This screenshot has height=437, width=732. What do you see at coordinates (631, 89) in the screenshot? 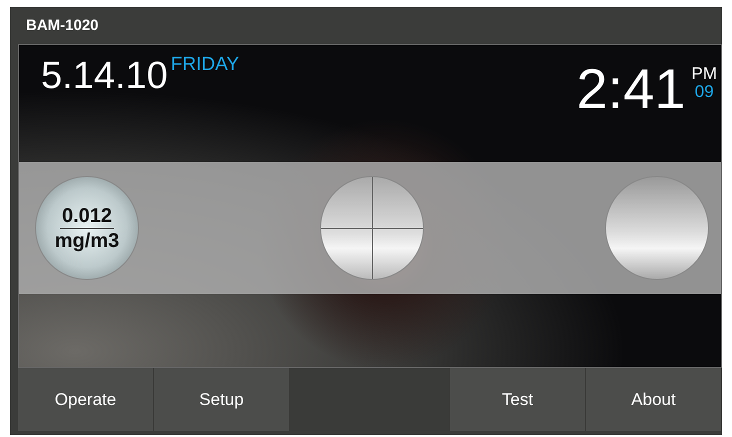
I see `time-text: 2:41` at bounding box center [631, 89].